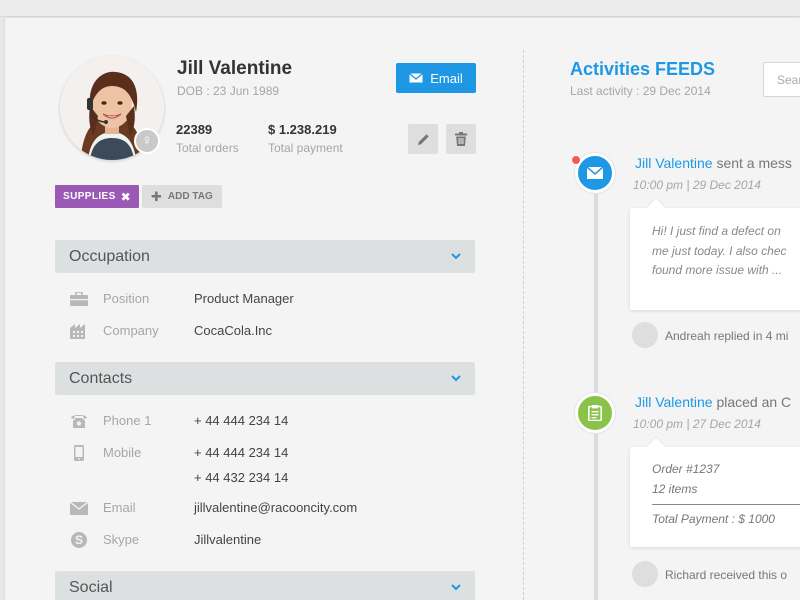 The height and width of the screenshot is (600, 800). I want to click on phone-icon, so click(79, 421).